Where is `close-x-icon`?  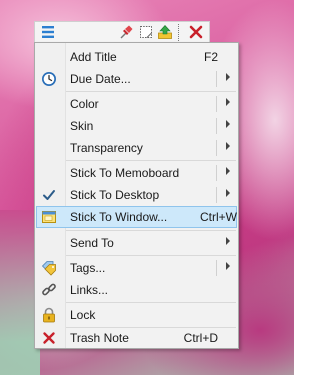 close-x-icon is located at coordinates (196, 32).